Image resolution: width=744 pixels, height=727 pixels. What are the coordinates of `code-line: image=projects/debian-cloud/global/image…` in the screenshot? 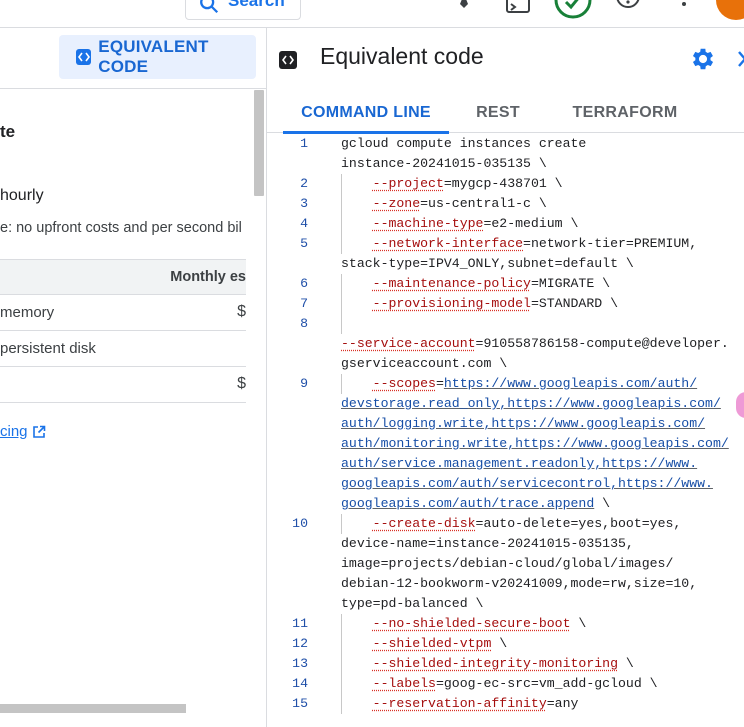 It's located at (505, 564).